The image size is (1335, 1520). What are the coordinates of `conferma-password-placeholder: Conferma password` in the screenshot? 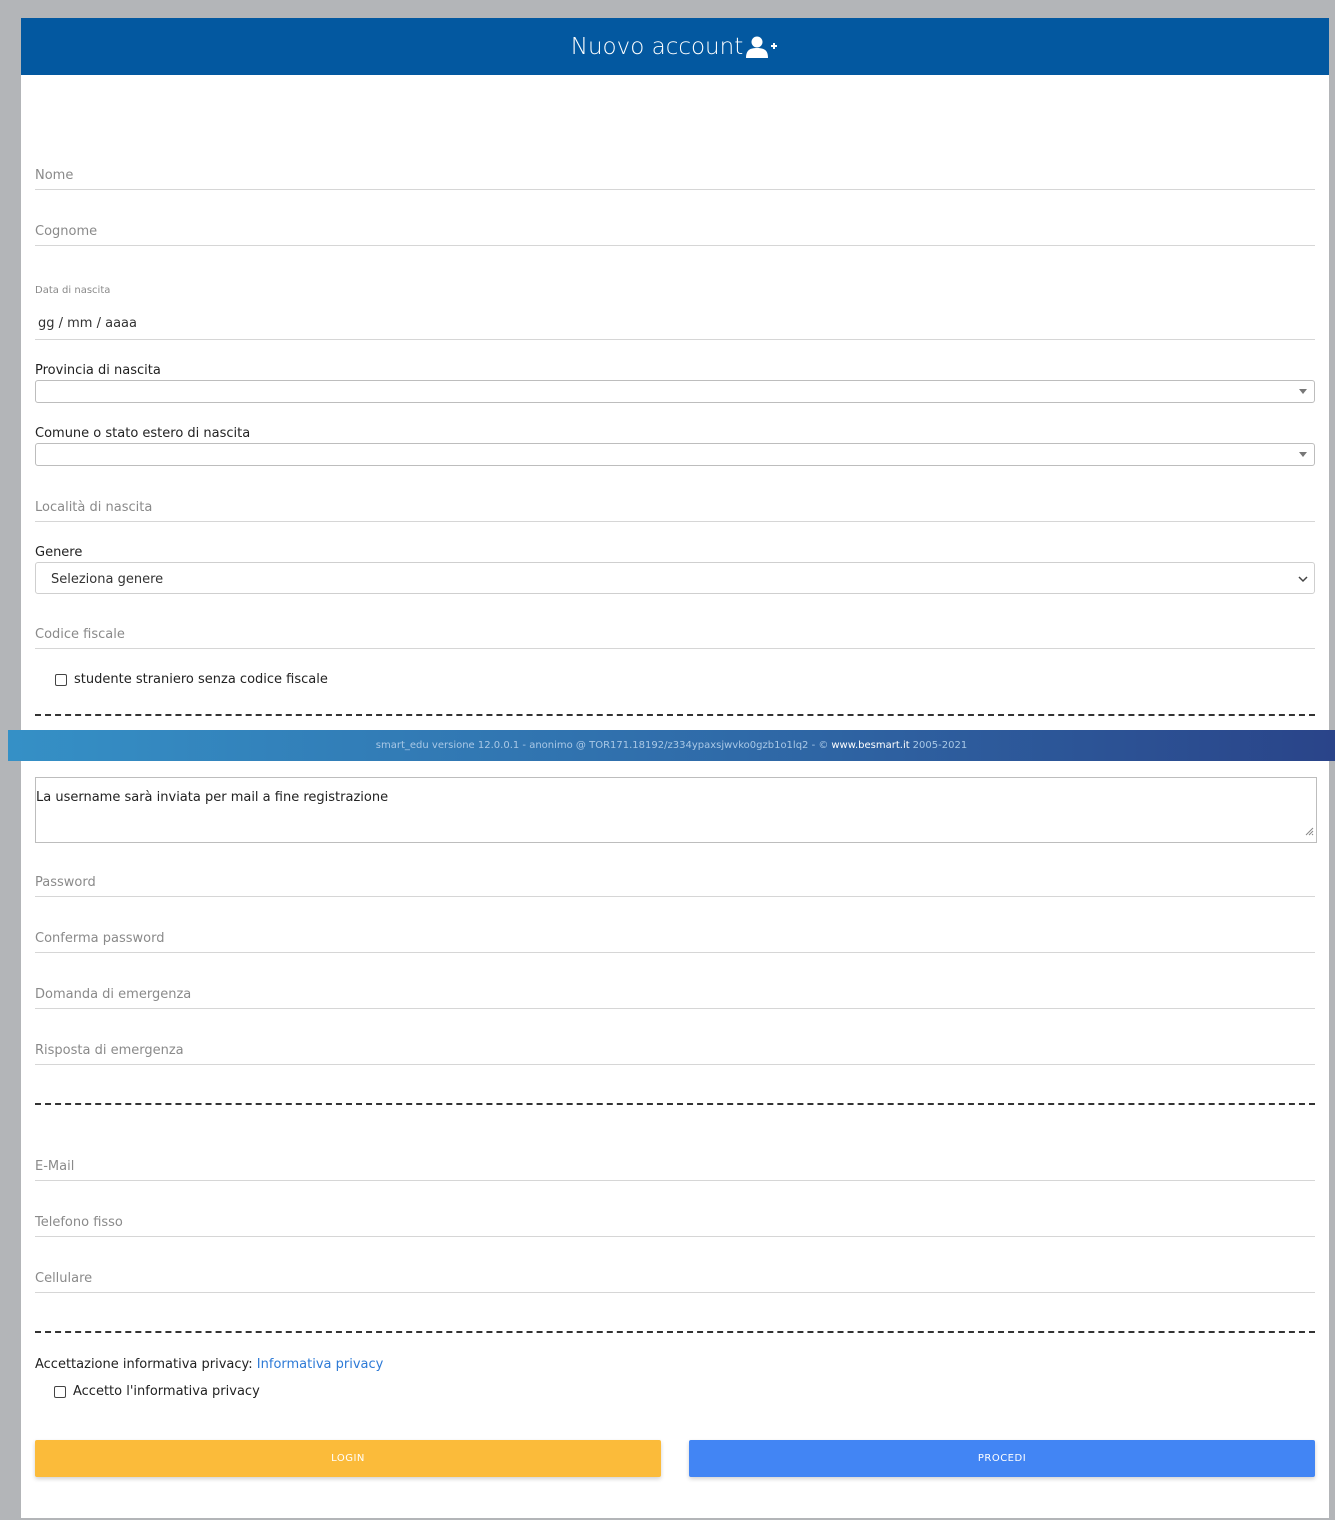 It's located at (100, 938).